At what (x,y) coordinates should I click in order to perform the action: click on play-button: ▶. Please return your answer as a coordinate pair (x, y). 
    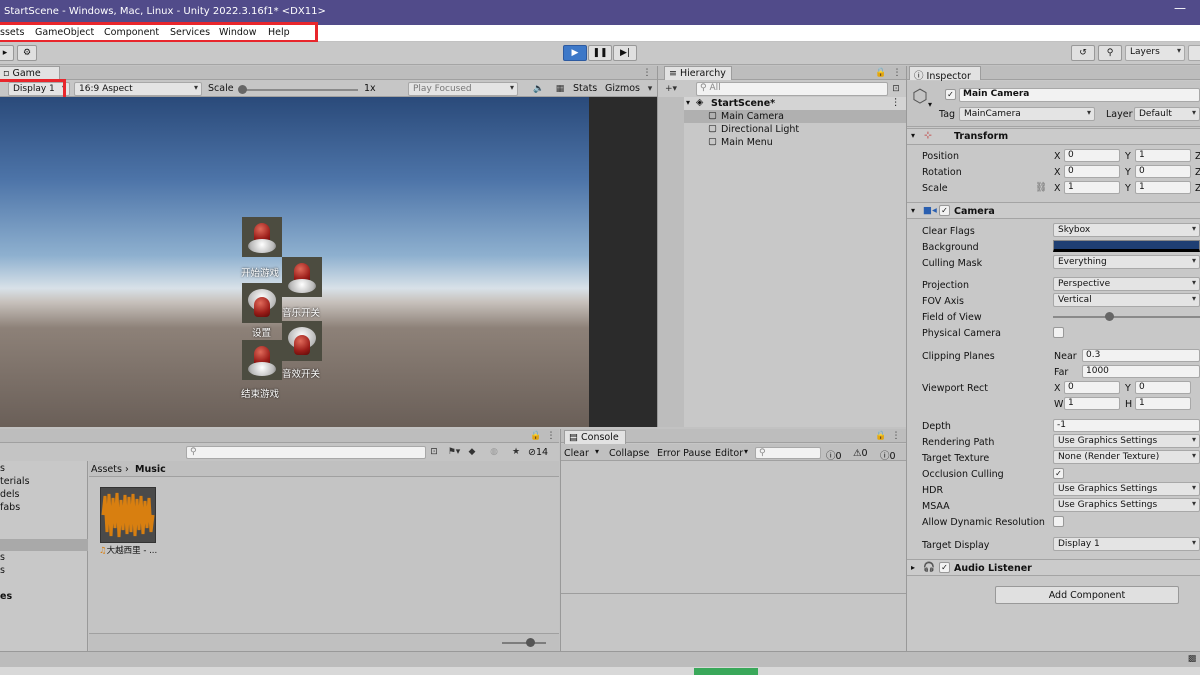
    Looking at the image, I should click on (575, 53).